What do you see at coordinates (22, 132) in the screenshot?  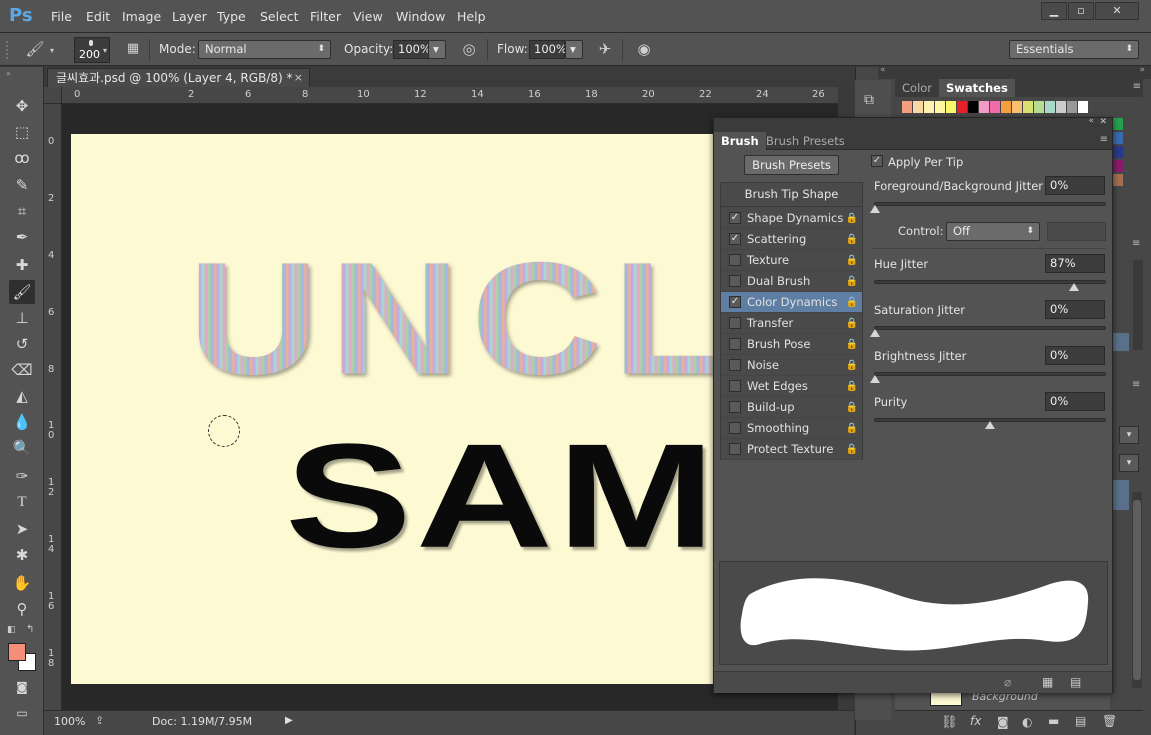 I see `marquee-tool-icon: ⬚` at bounding box center [22, 132].